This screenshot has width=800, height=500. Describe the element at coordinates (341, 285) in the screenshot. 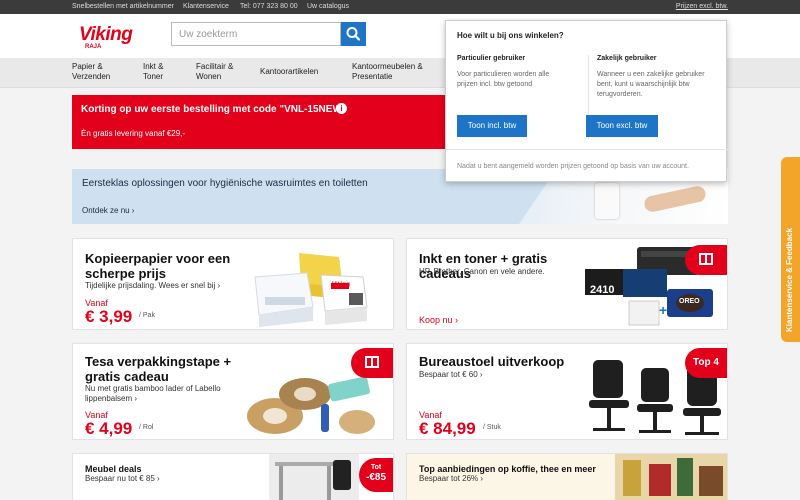

I see `paper-product-label: Viking` at that location.